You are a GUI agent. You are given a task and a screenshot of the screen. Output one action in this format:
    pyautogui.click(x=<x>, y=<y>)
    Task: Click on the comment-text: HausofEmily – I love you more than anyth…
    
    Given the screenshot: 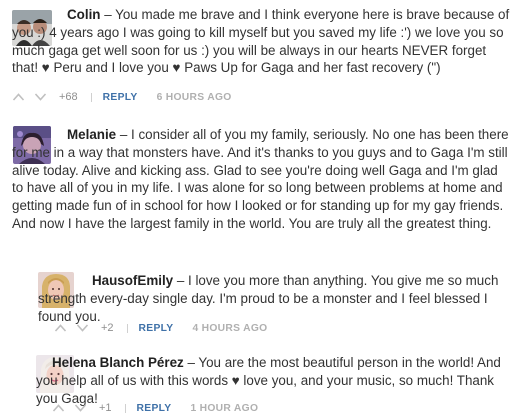 What is the action you would take?
    pyautogui.click(x=275, y=298)
    